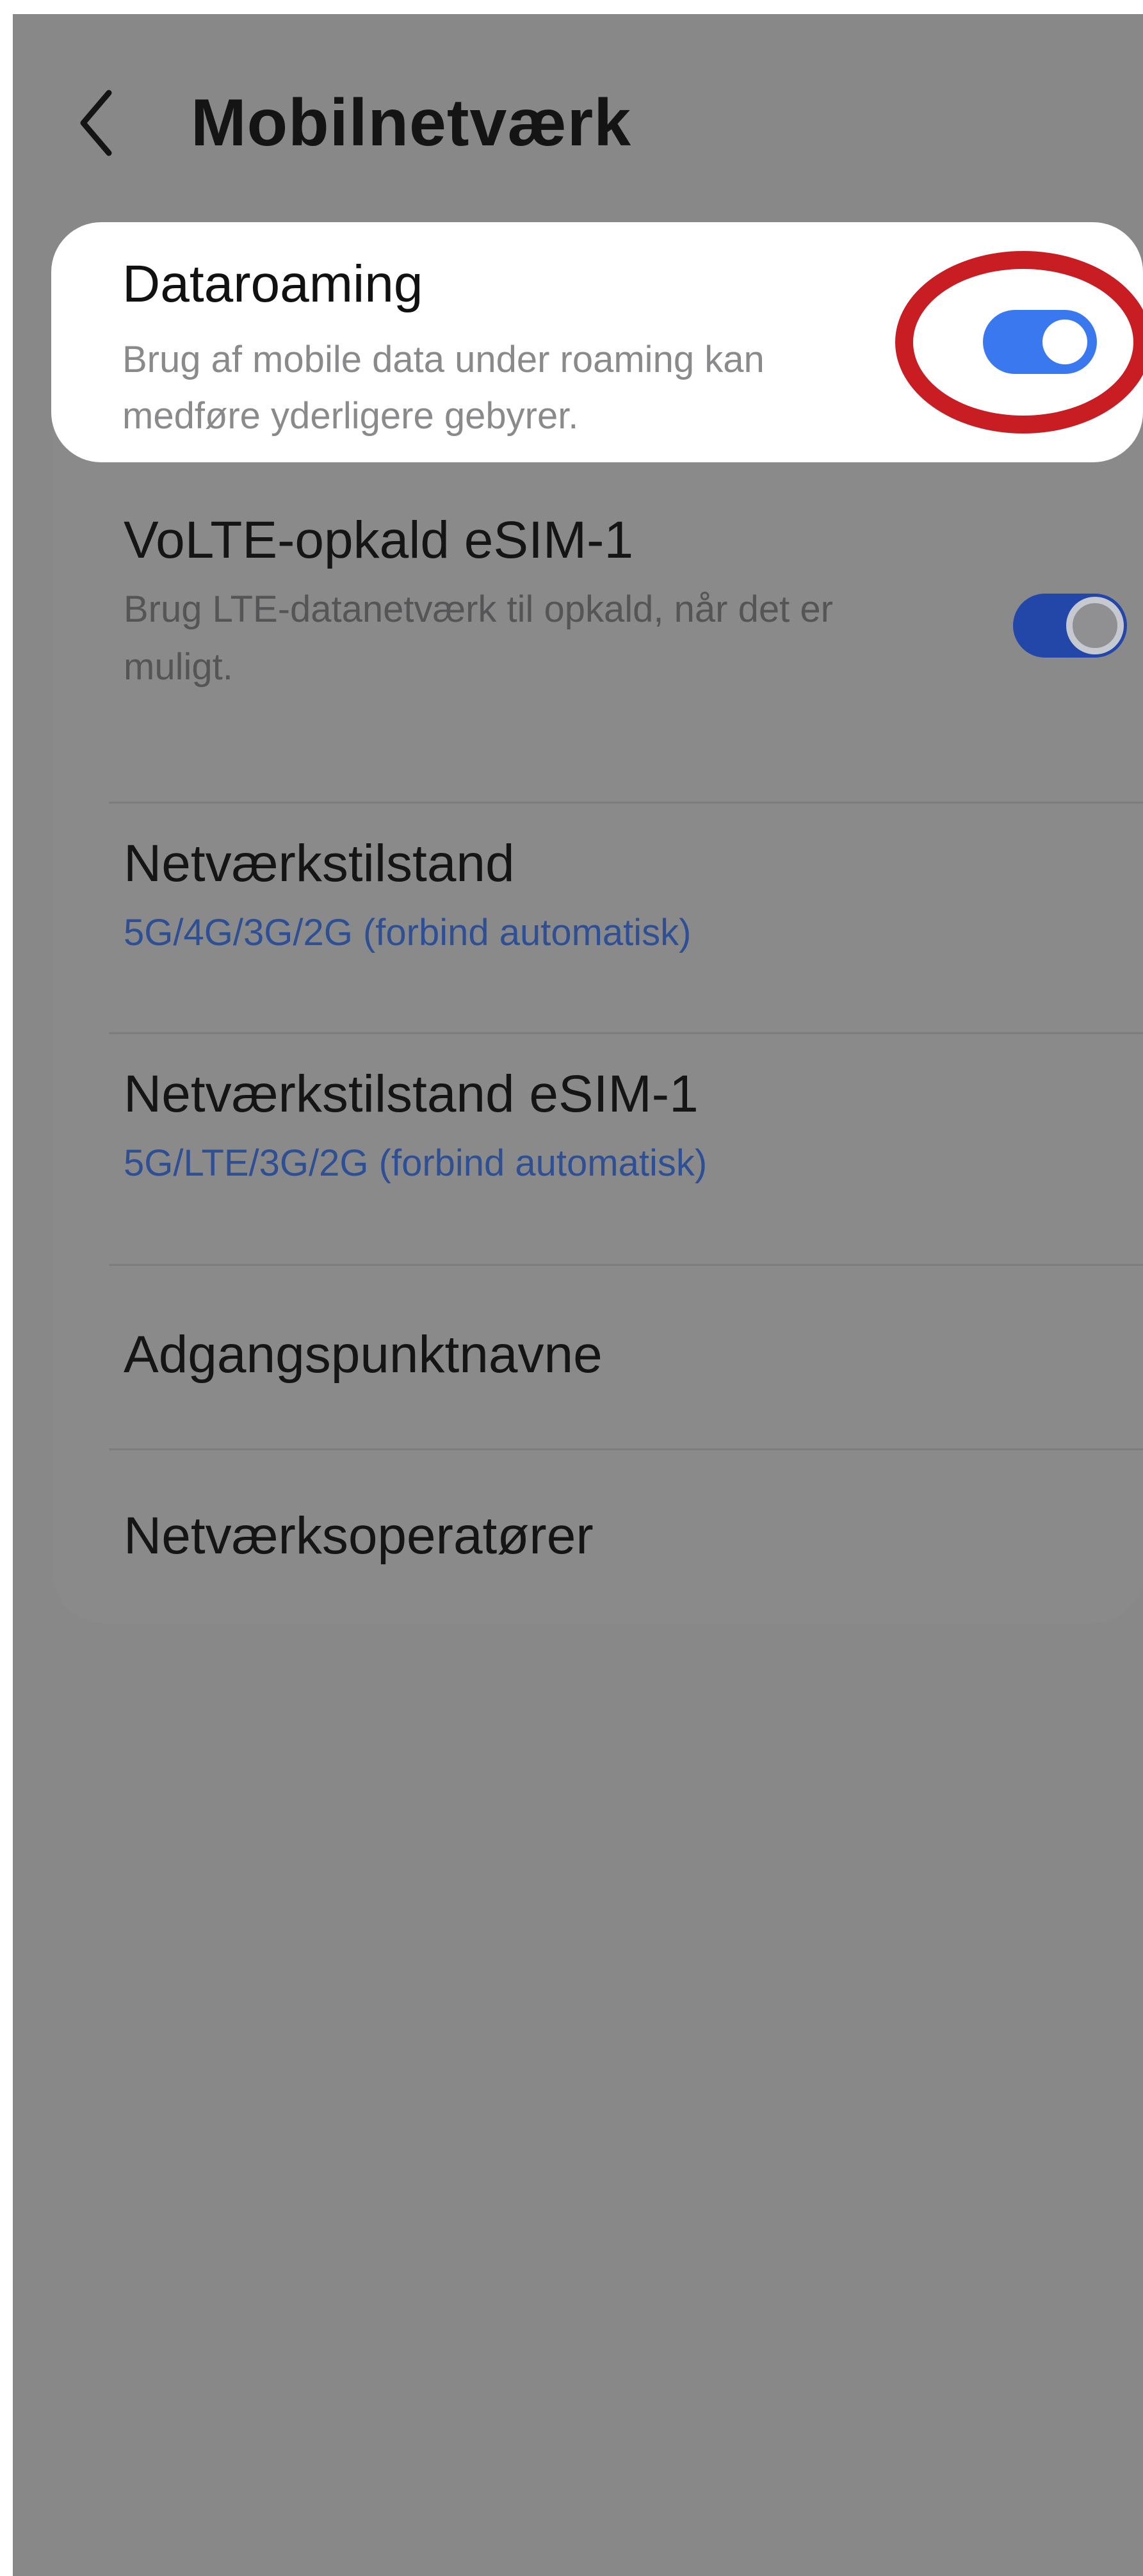 The image size is (1143, 2576). Describe the element at coordinates (408, 932) in the screenshot. I see `network-mode-value: 5G/4G/3G/2G (forbind automatisk)` at that location.